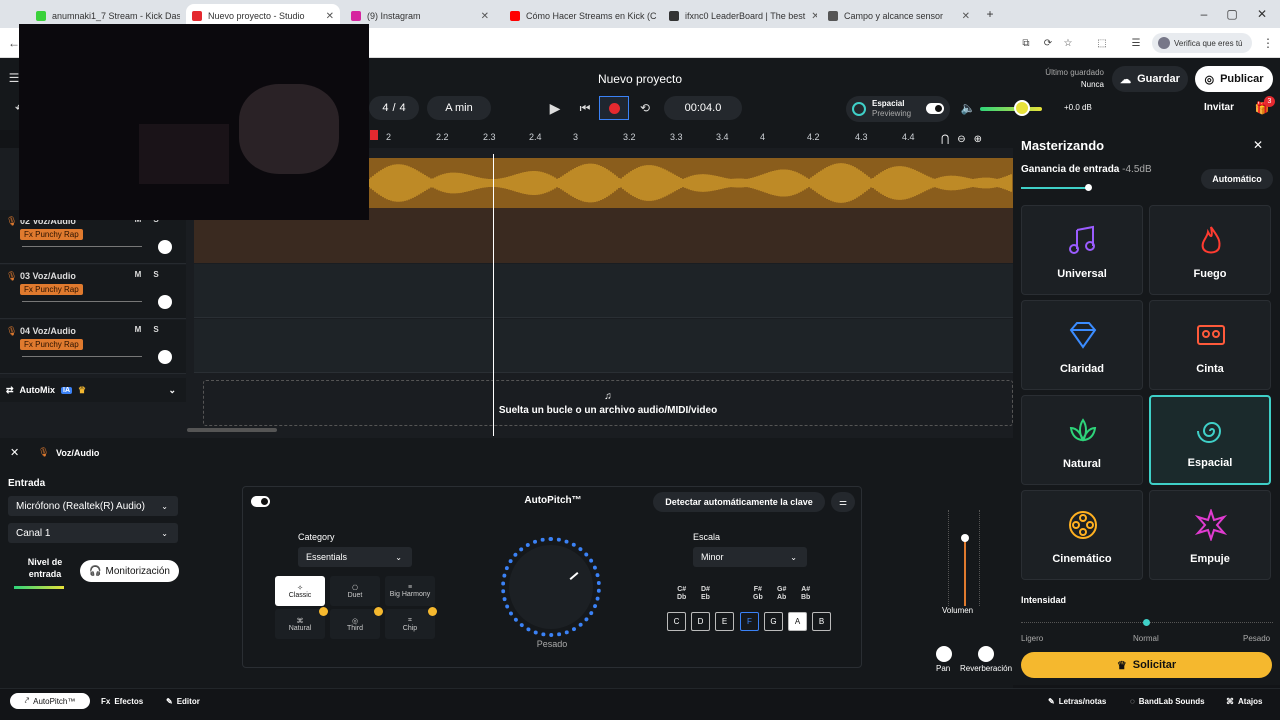 This screenshot has height=720, width=1280. I want to click on publish-button: ◎ Publicar, so click(1234, 79).